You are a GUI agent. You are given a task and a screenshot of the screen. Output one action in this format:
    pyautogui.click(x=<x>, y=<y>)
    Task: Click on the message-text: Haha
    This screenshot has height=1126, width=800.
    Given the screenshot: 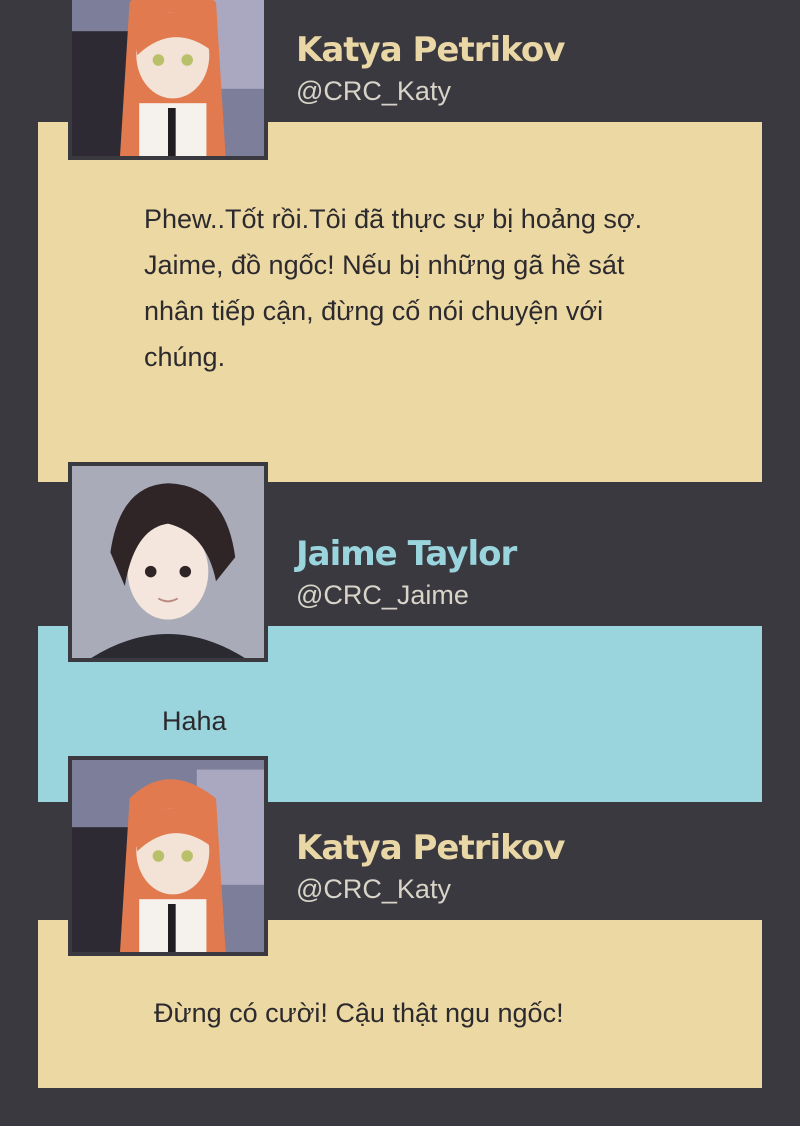 What is the action you would take?
    pyautogui.click(x=194, y=721)
    